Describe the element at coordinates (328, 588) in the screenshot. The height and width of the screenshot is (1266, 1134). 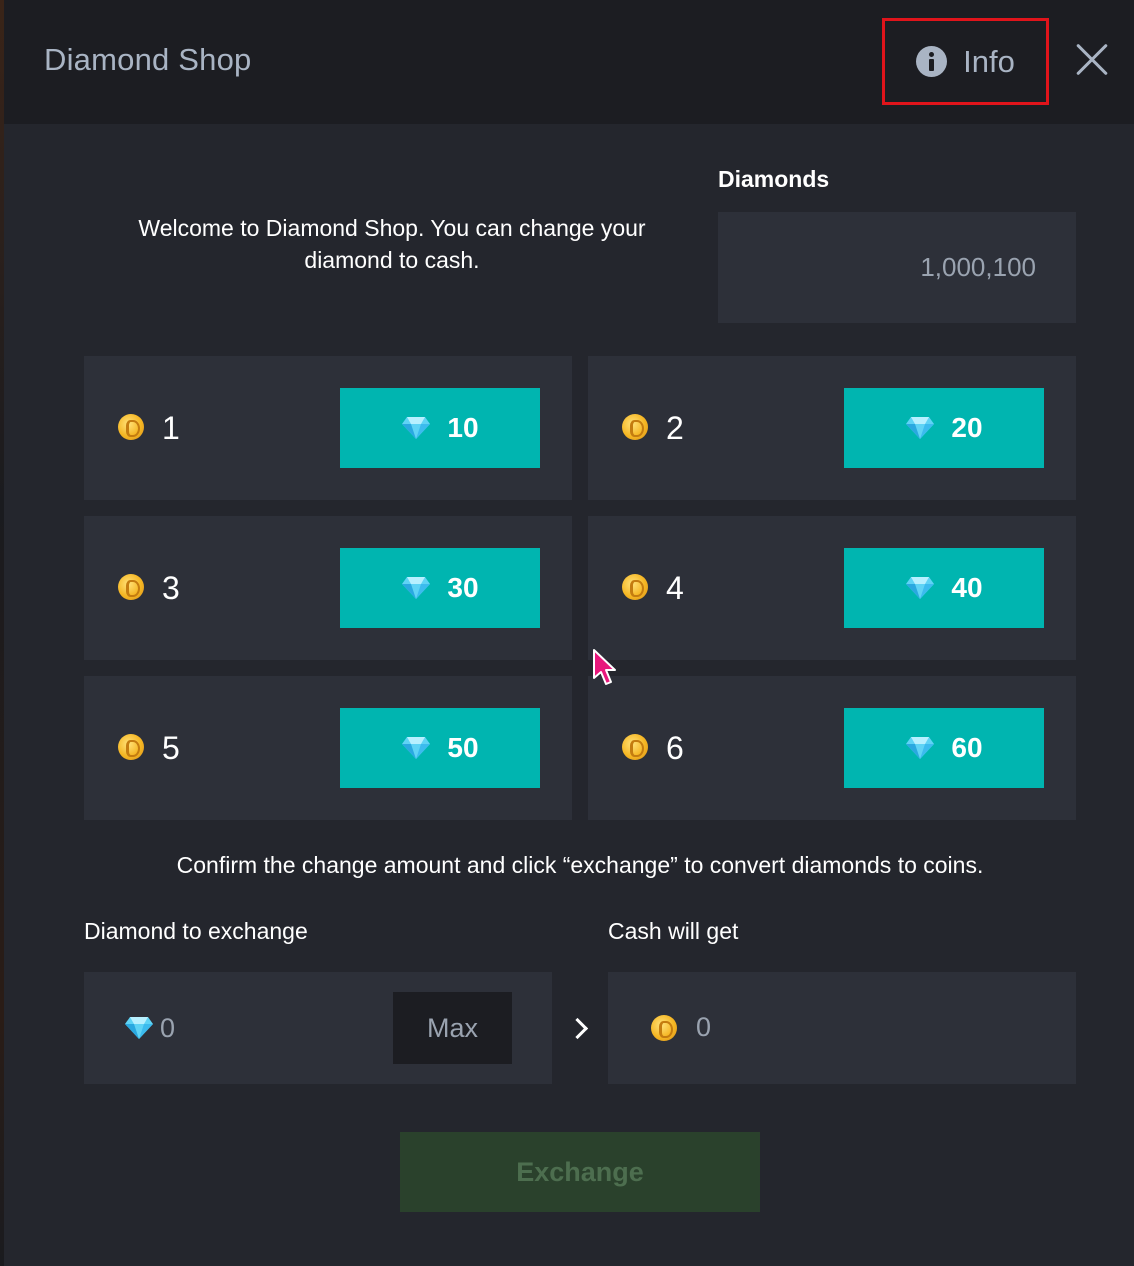
I see `package-tile: 3 30` at that location.